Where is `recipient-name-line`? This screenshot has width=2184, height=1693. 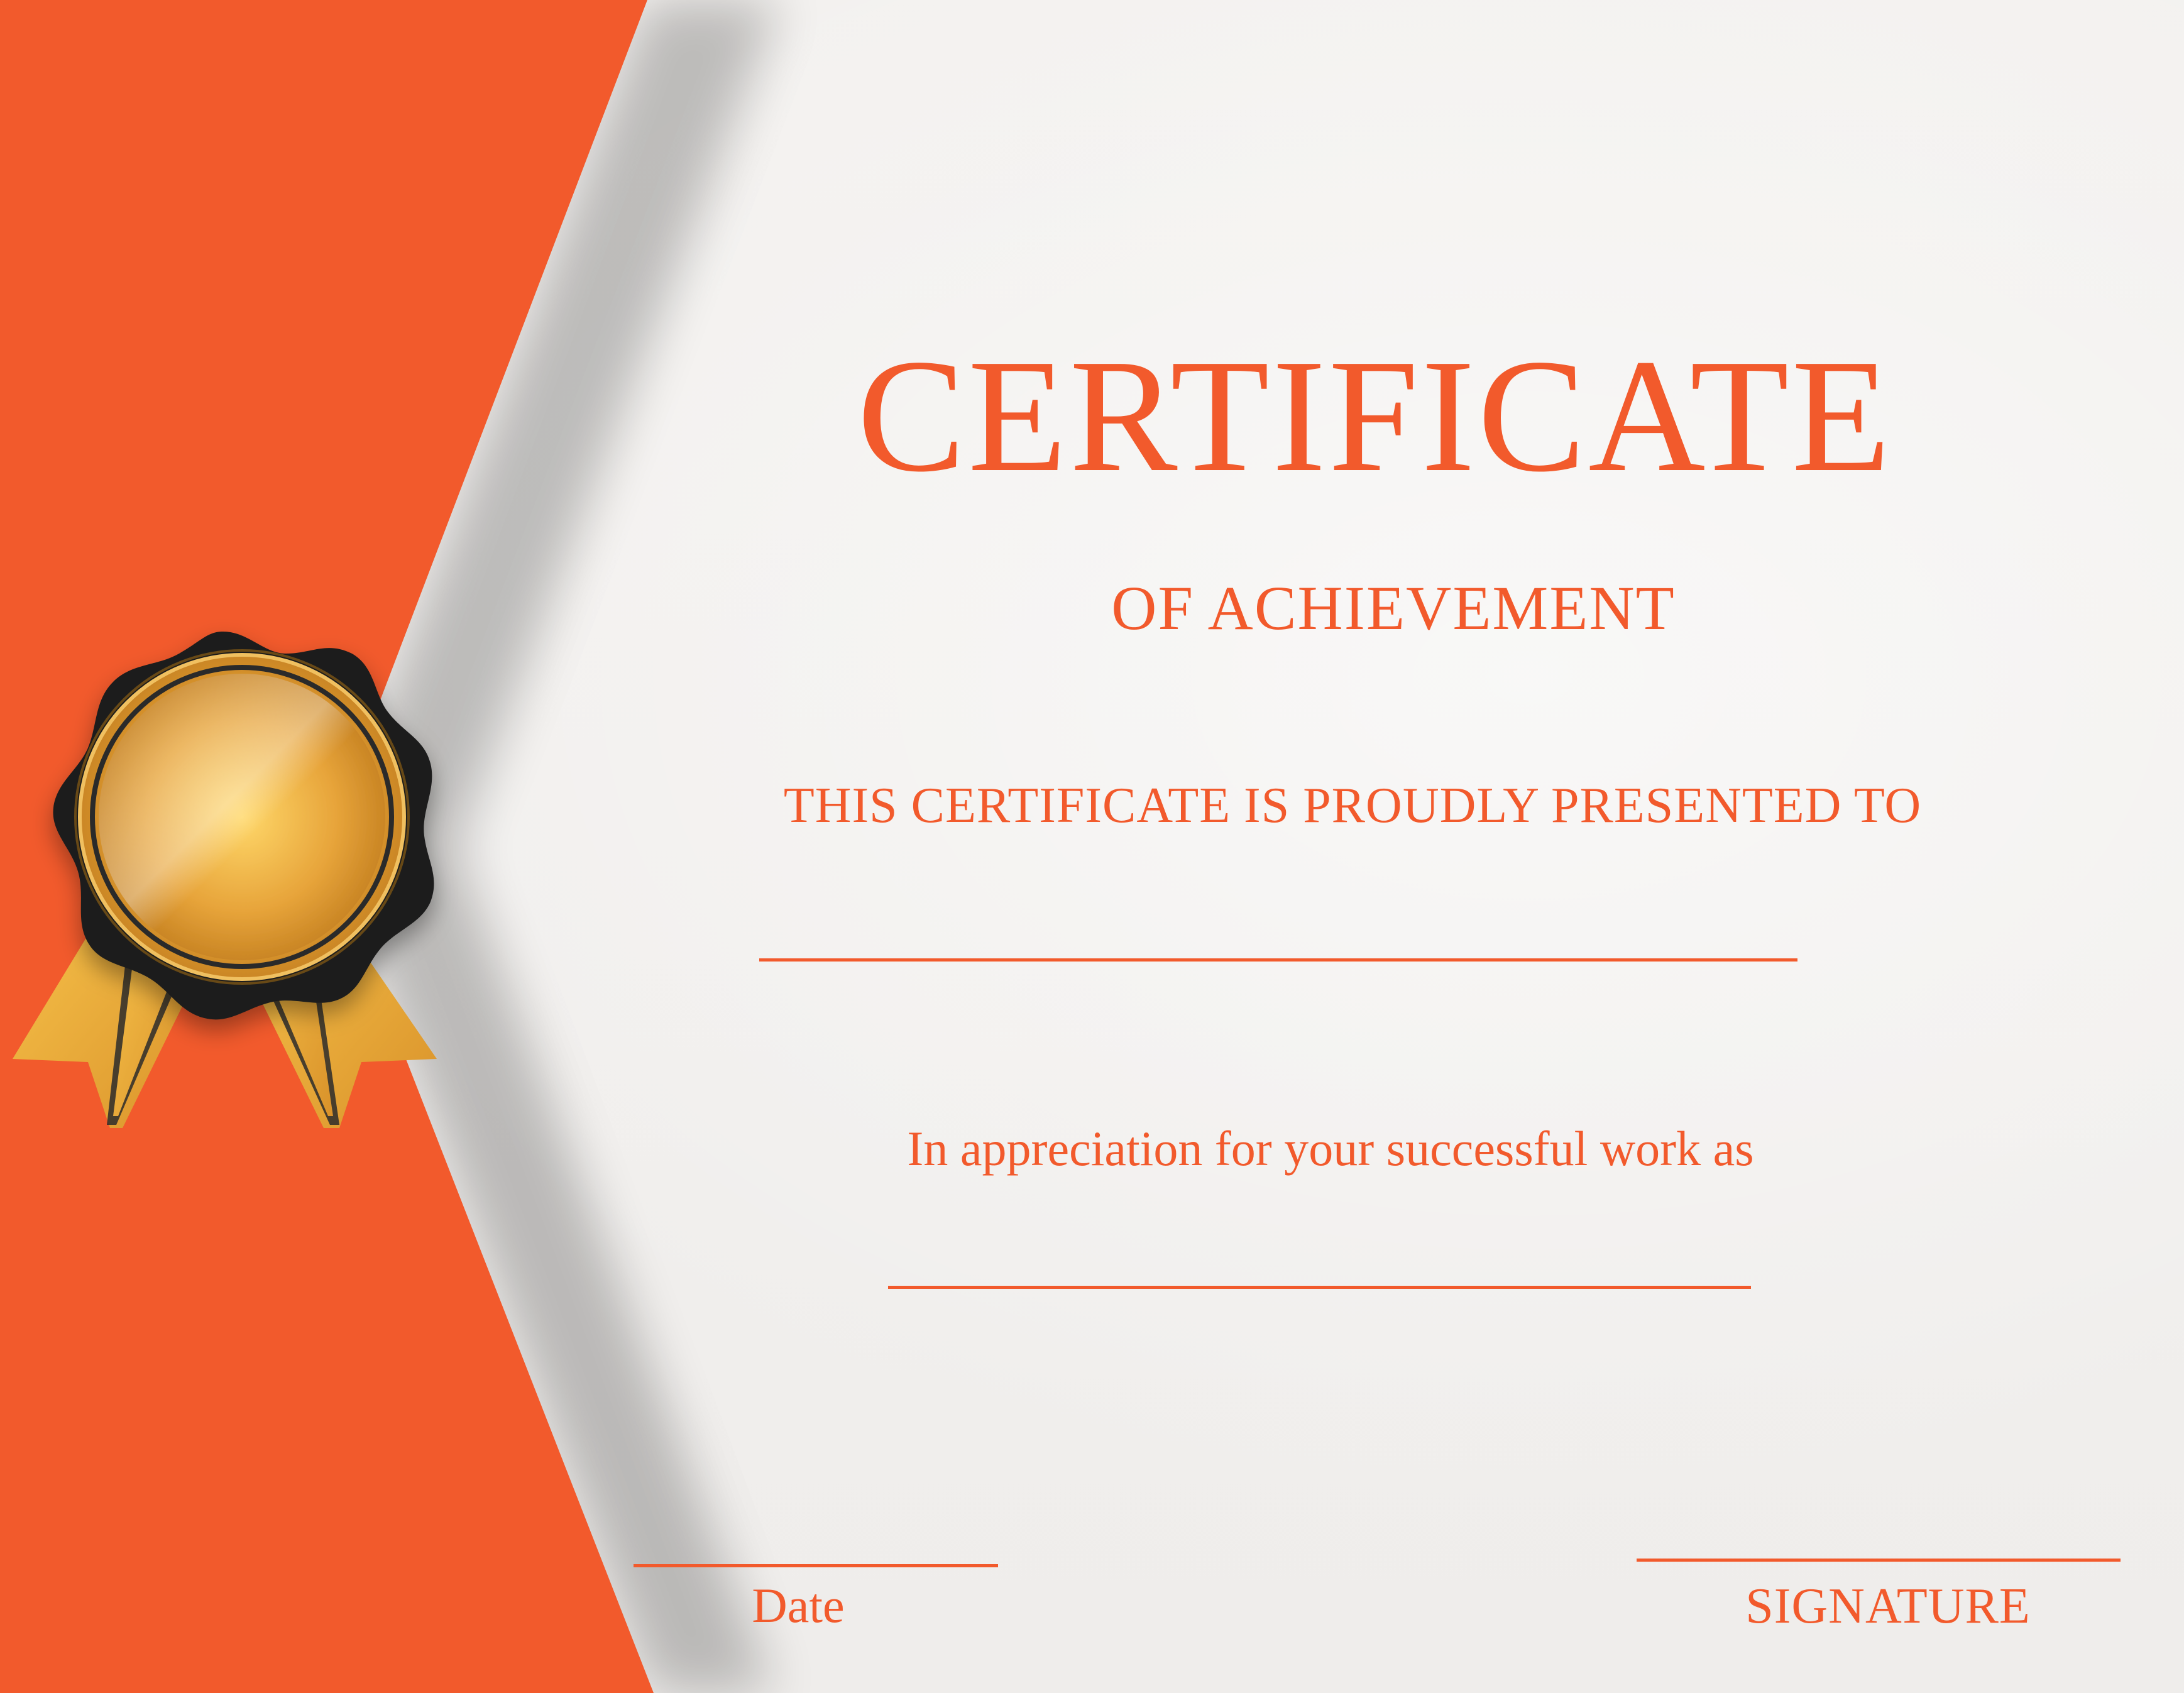
recipient-name-line is located at coordinates (1278, 960).